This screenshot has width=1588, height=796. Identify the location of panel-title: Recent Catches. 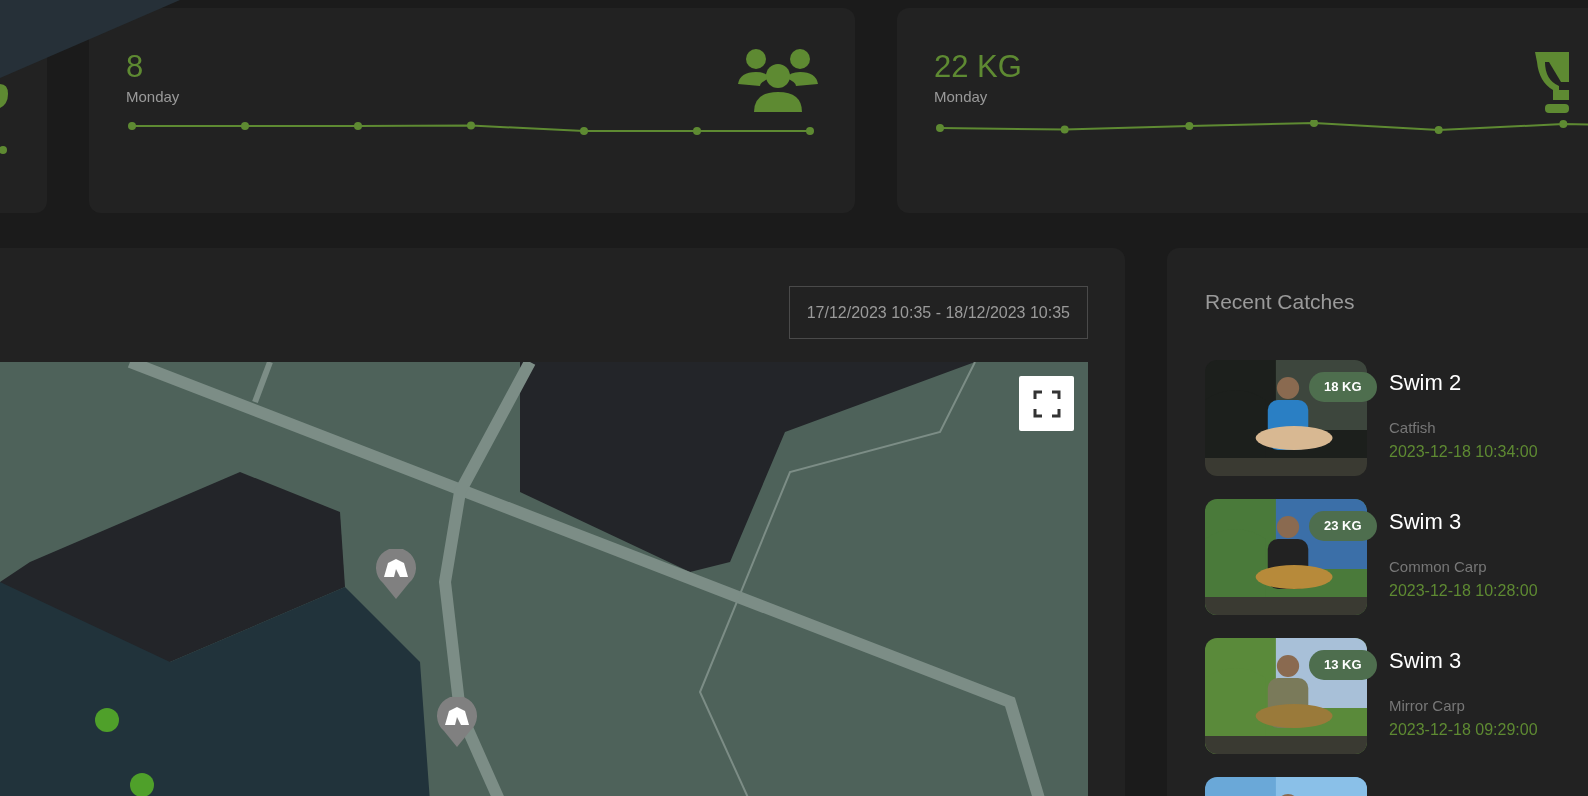
(1280, 302).